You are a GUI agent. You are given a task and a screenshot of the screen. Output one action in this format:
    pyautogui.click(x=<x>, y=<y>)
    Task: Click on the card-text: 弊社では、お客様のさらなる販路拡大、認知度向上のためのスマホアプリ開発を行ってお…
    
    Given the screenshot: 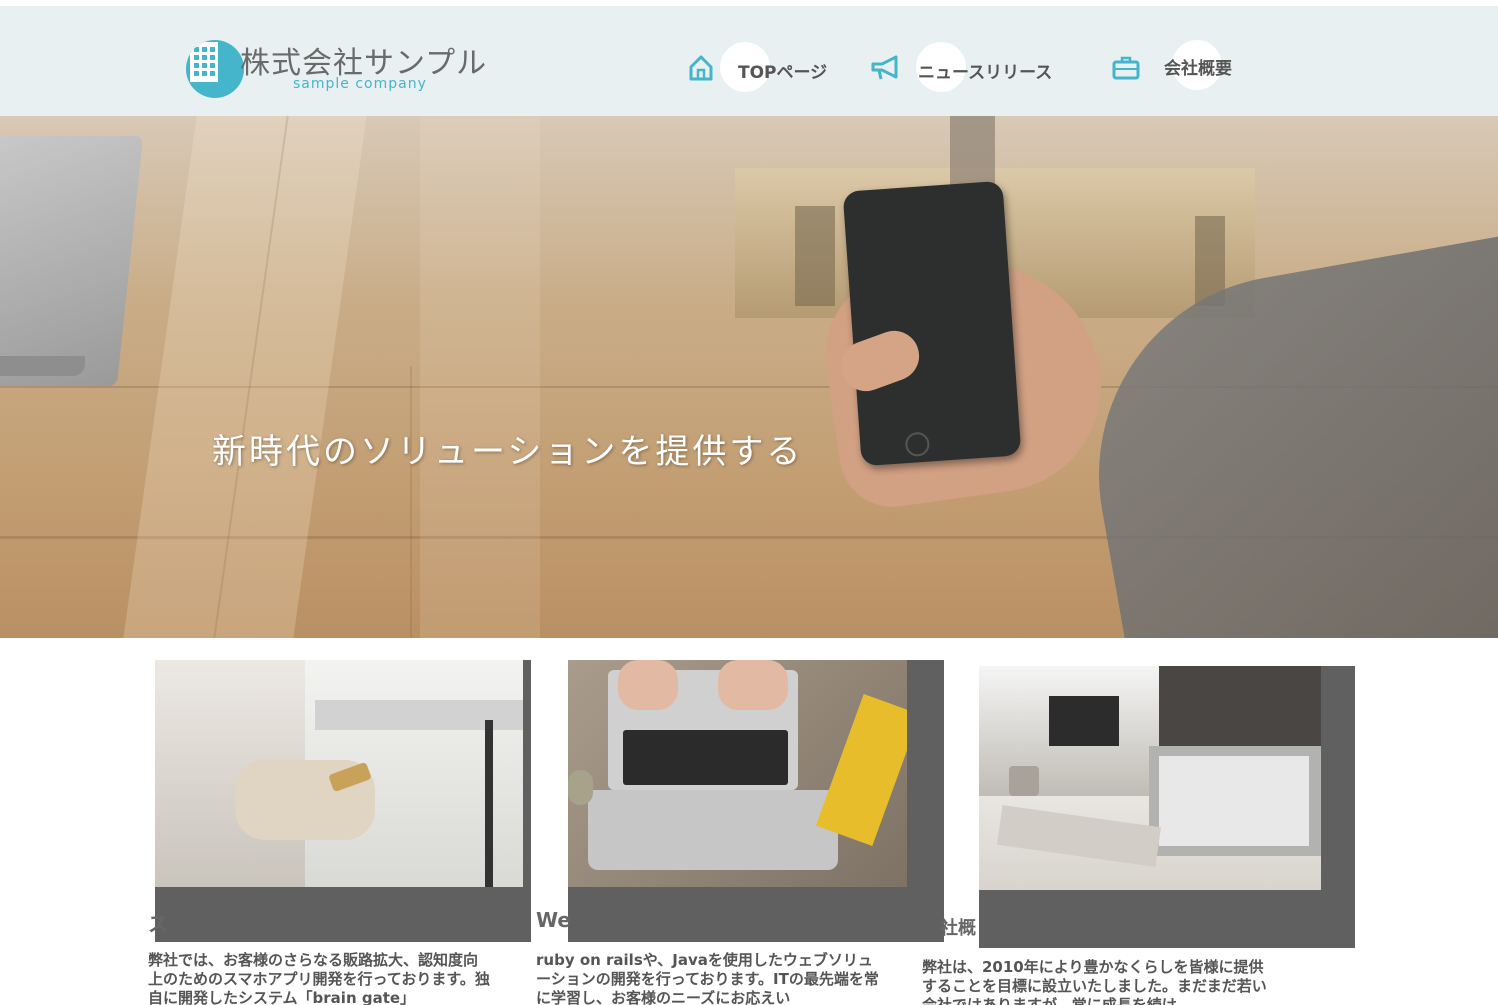 What is the action you would take?
    pyautogui.click(x=319, y=978)
    